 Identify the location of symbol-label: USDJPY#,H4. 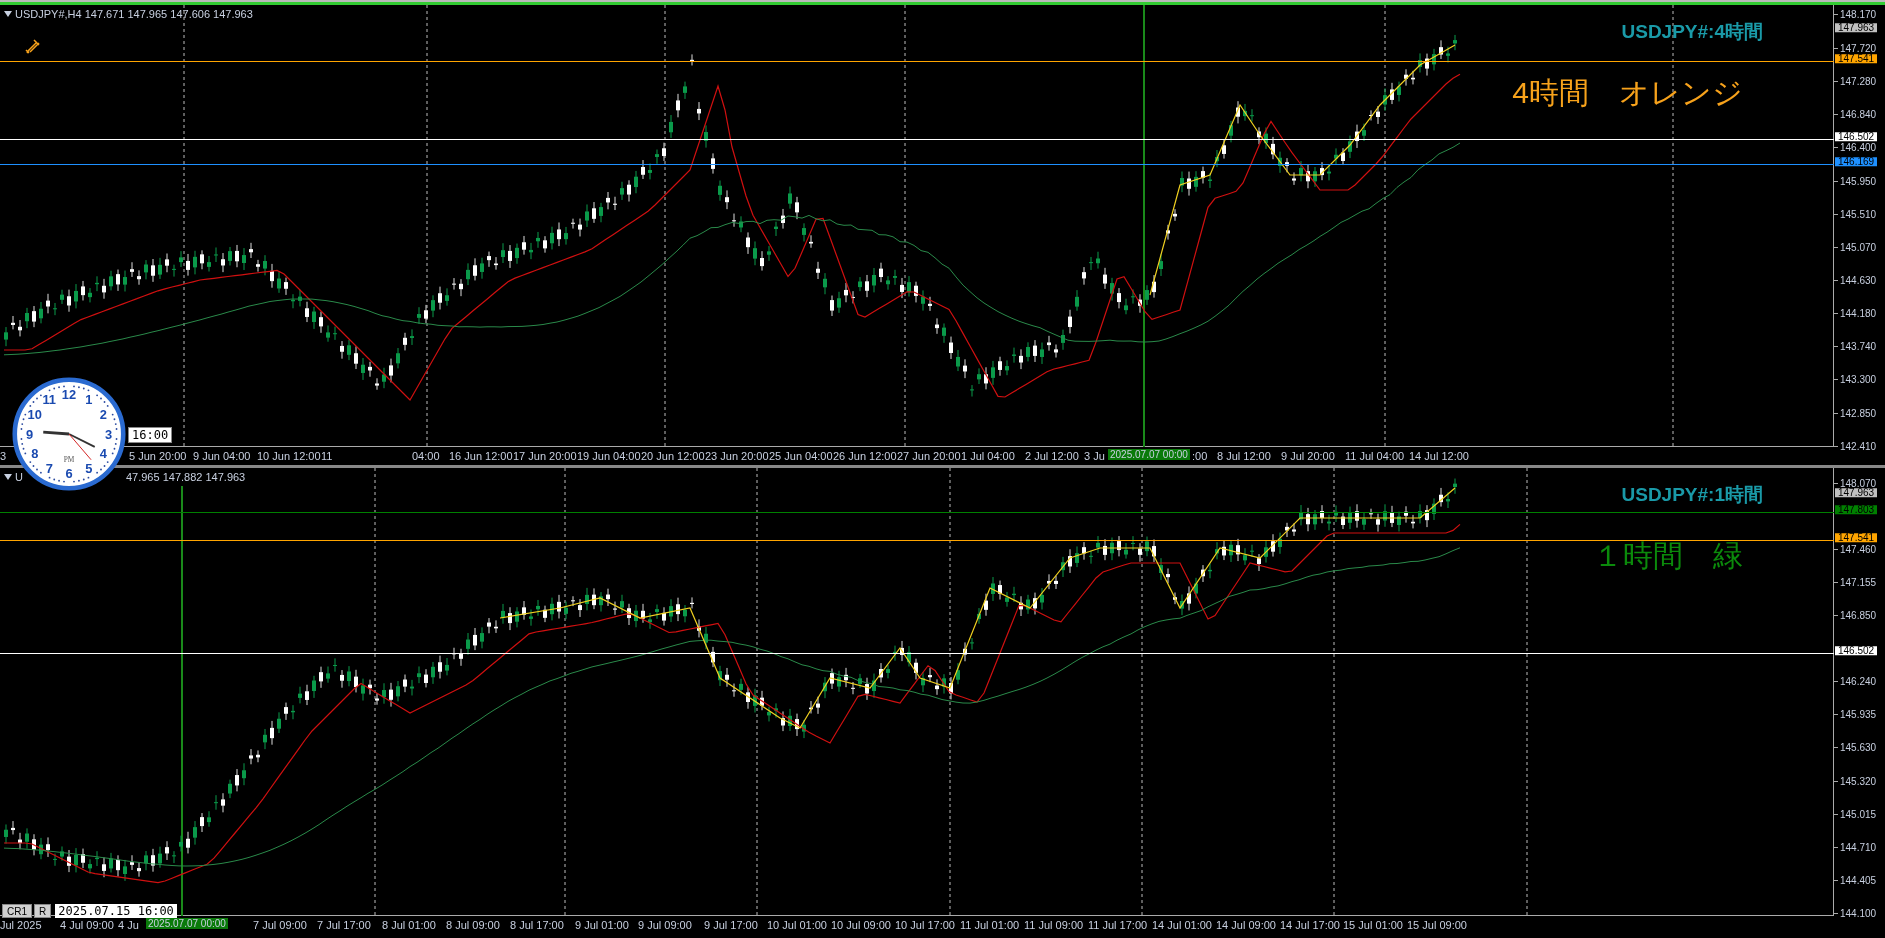
(48, 14).